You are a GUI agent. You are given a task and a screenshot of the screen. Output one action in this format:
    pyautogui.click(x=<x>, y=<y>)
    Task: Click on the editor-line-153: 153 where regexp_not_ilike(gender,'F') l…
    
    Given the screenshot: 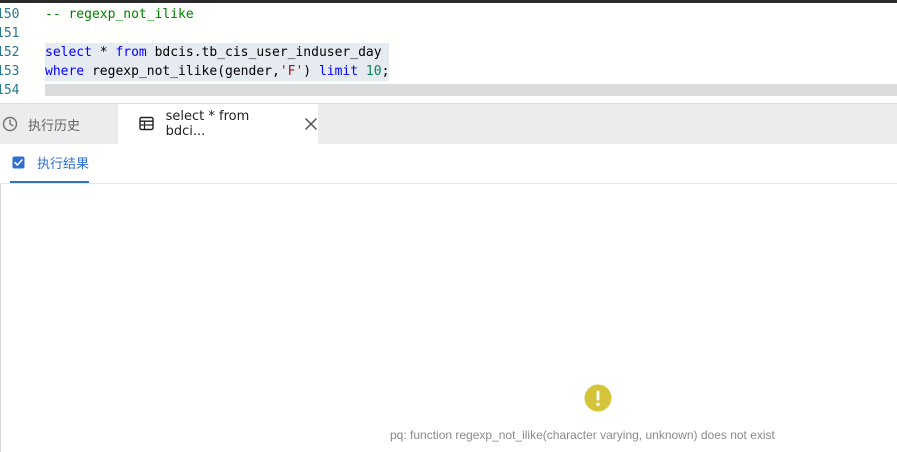 What is the action you would take?
    pyautogui.click(x=448, y=71)
    